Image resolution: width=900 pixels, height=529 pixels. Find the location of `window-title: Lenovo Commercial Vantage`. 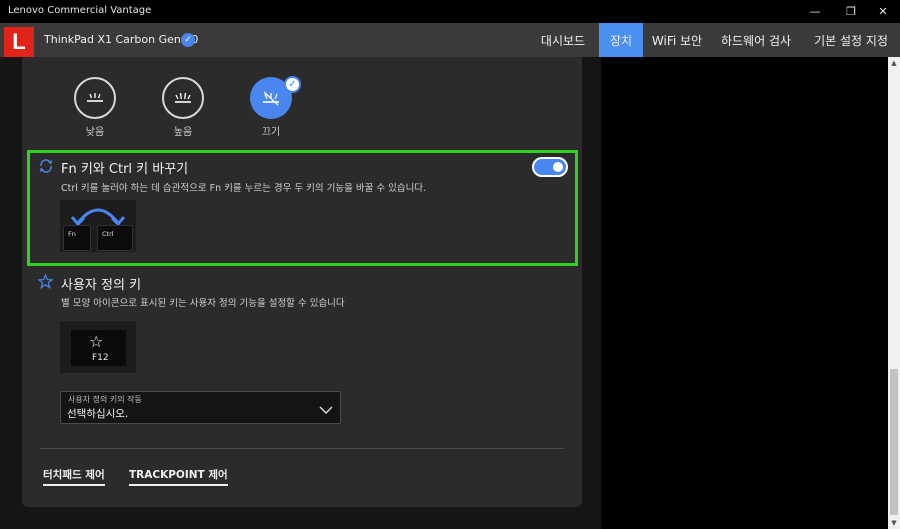

window-title: Lenovo Commercial Vantage is located at coordinates (80, 10).